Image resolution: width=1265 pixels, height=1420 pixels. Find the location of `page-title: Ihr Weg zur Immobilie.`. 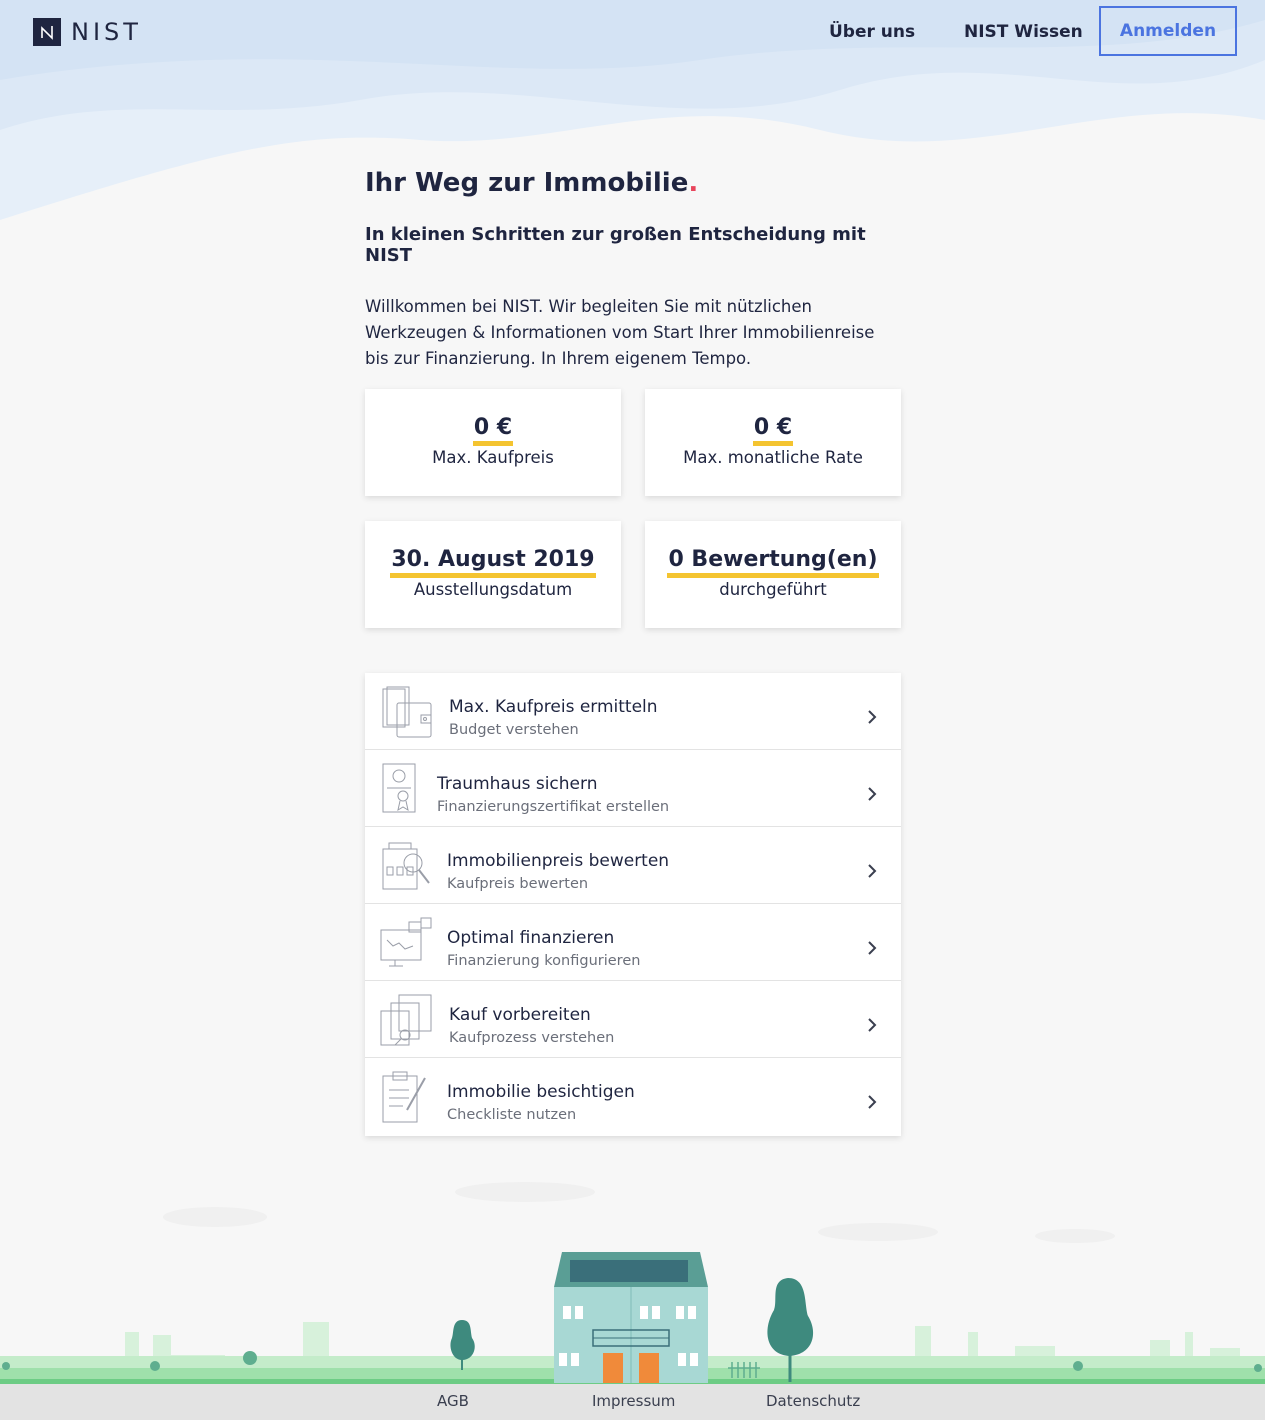

page-title: Ihr Weg zur Immobilie. is located at coordinates (633, 183).